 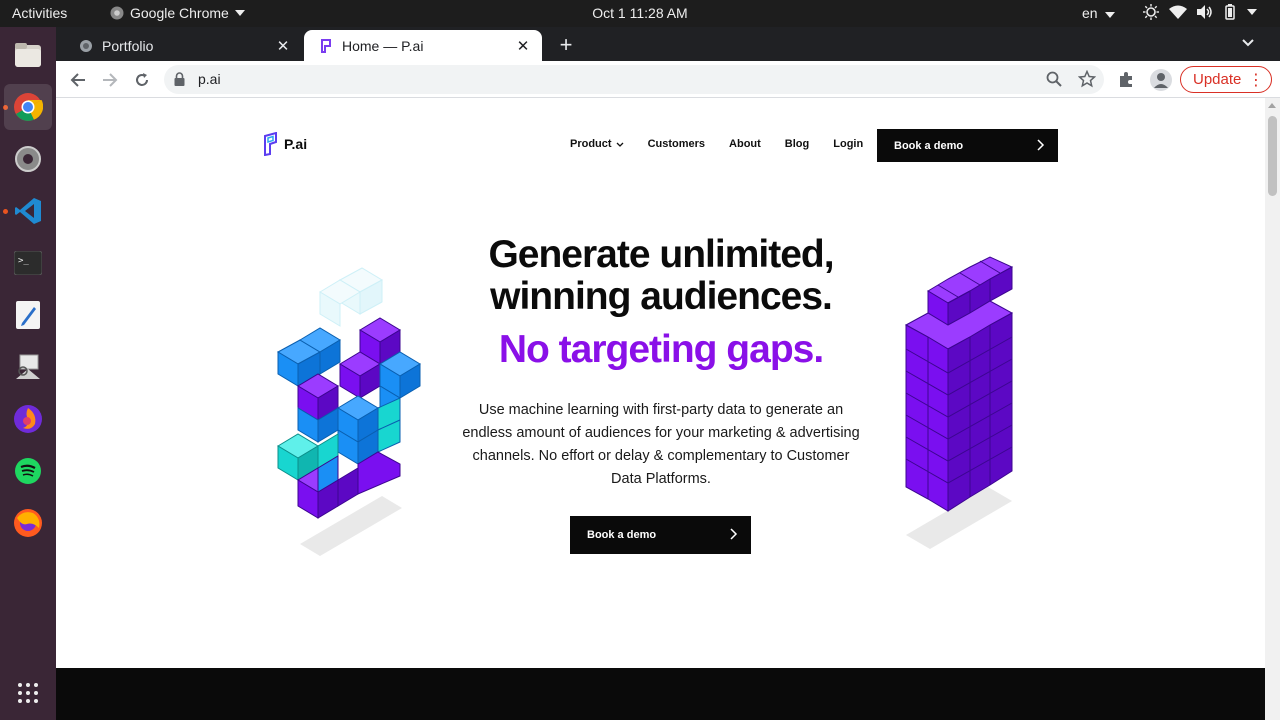 What do you see at coordinates (661, 254) in the screenshot?
I see `hero-headline-line1: Generate unlimited,` at bounding box center [661, 254].